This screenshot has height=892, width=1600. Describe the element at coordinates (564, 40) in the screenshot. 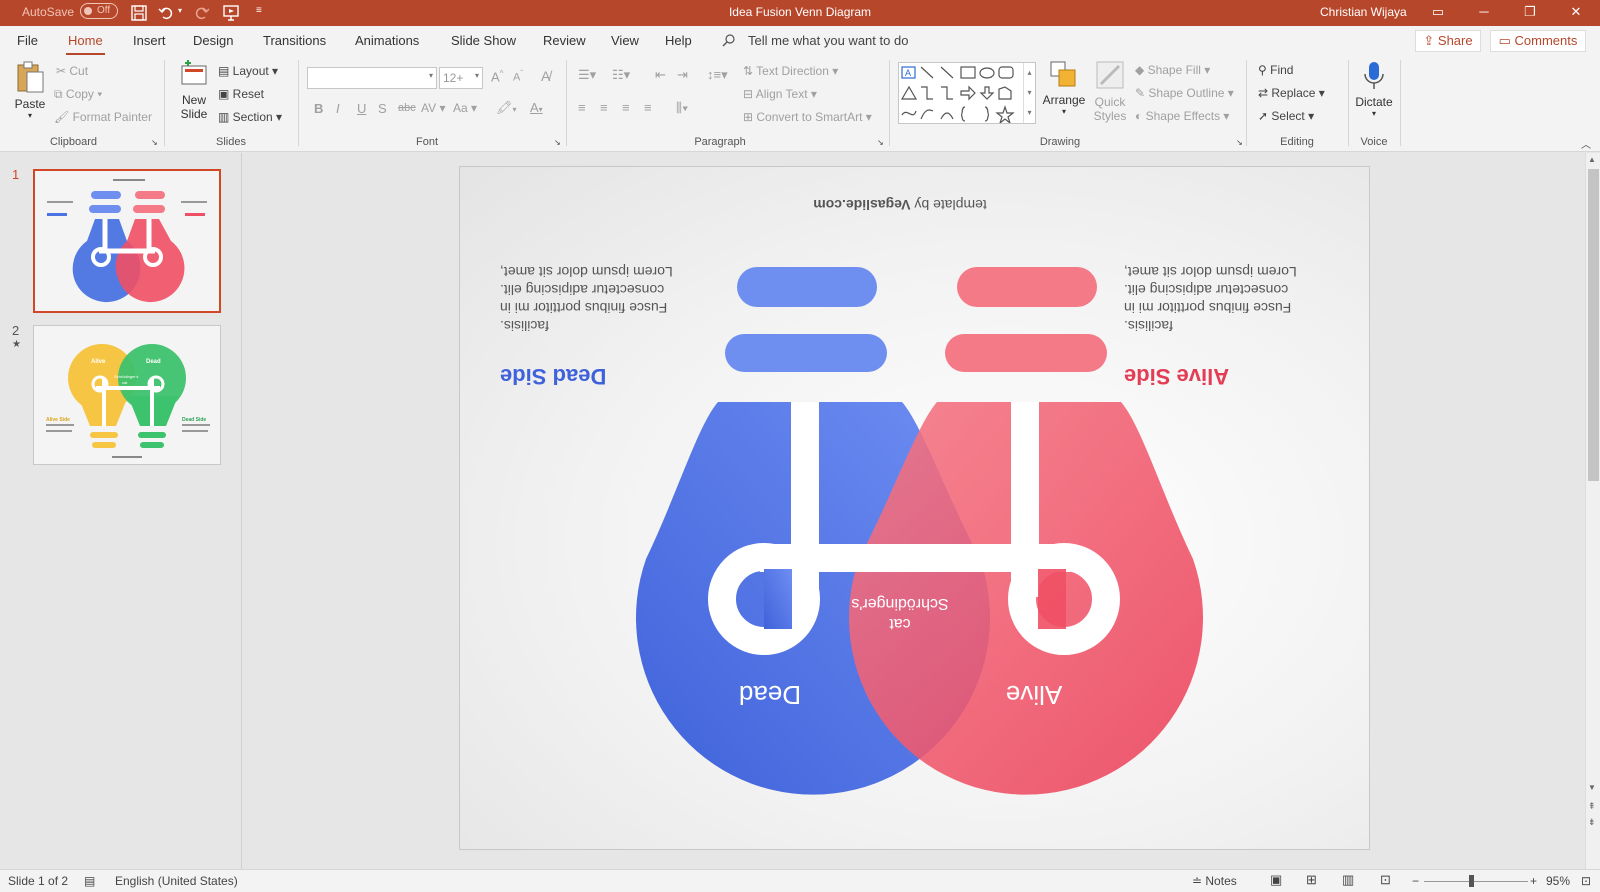

I see `tab-review: Review` at that location.